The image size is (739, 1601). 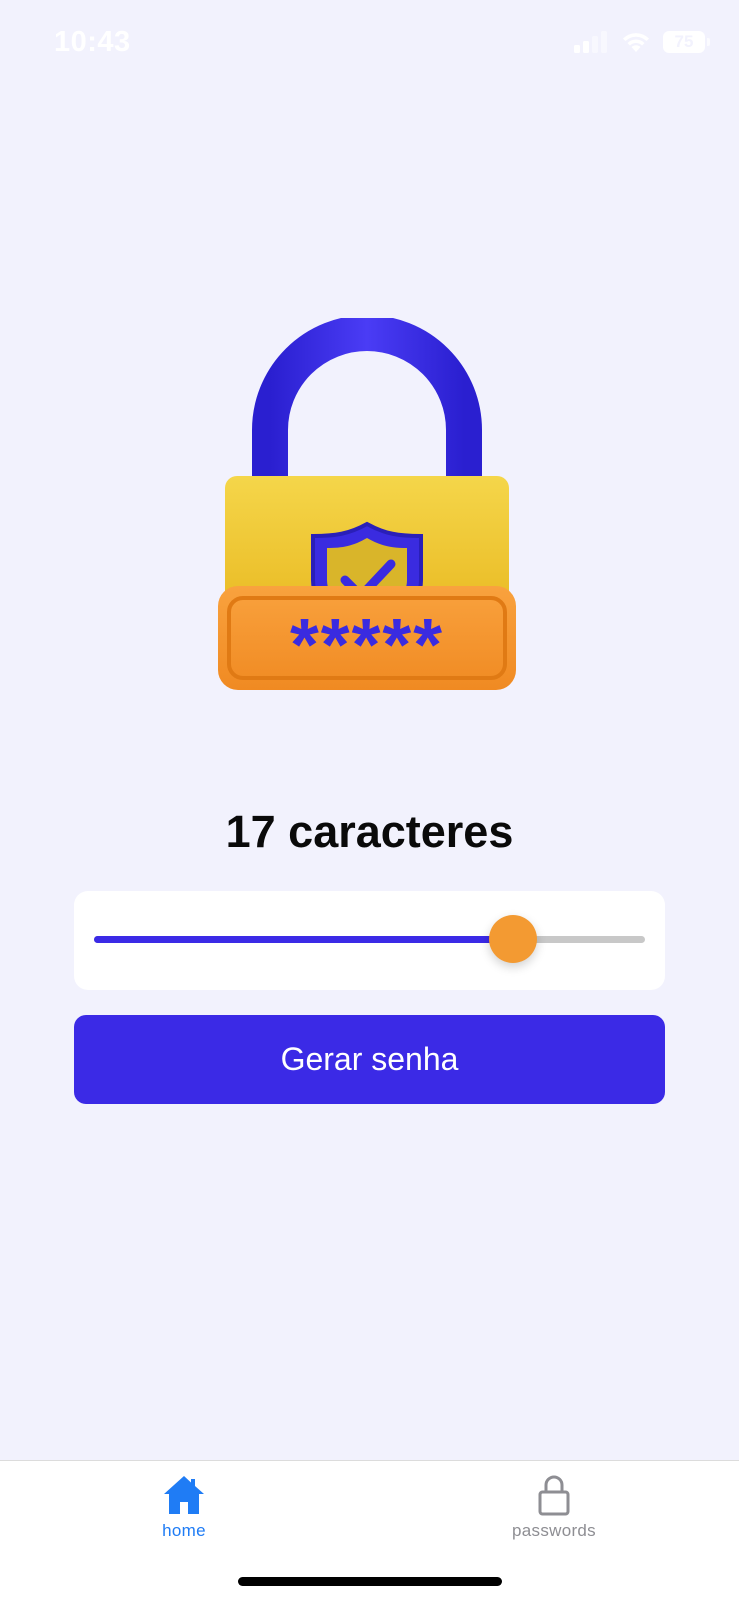 I want to click on lock-icon, so click(x=554, y=1495).